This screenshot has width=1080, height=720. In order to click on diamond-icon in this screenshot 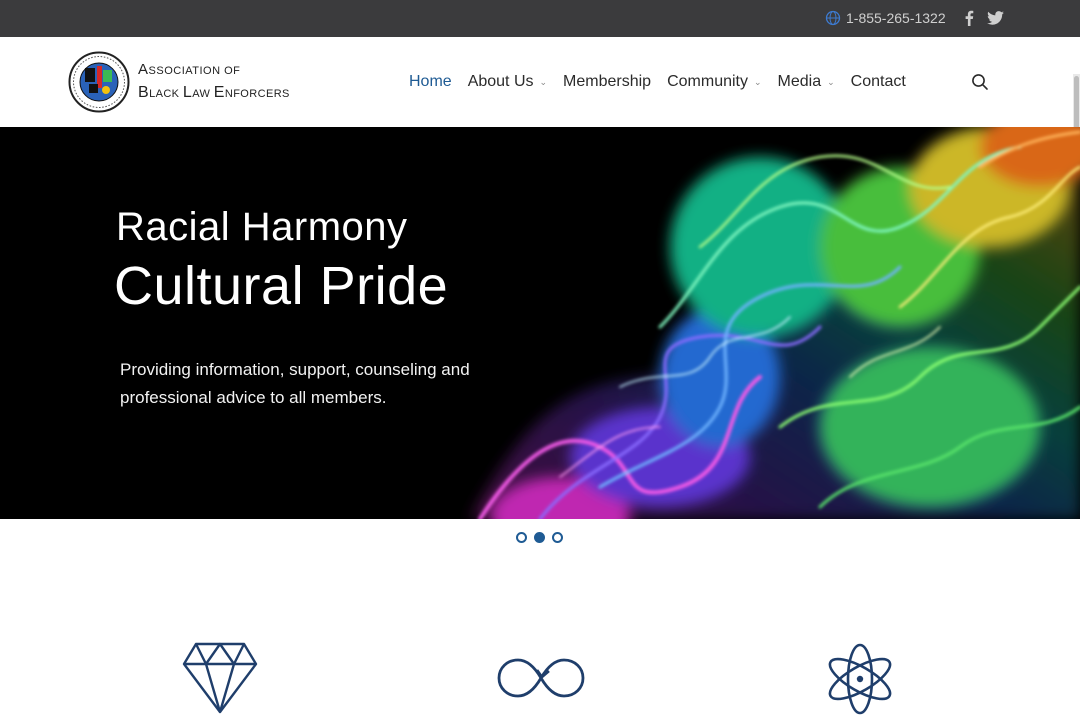, I will do `click(220, 678)`.